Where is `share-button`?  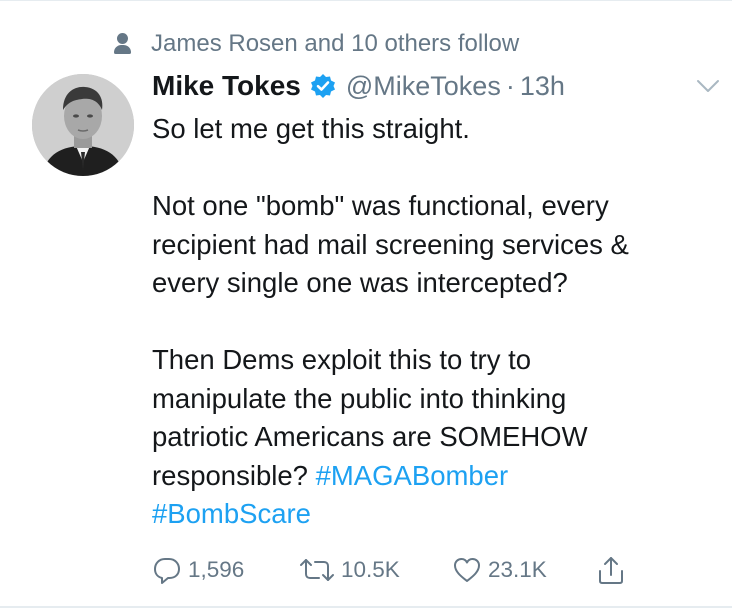 share-button is located at coordinates (611, 570).